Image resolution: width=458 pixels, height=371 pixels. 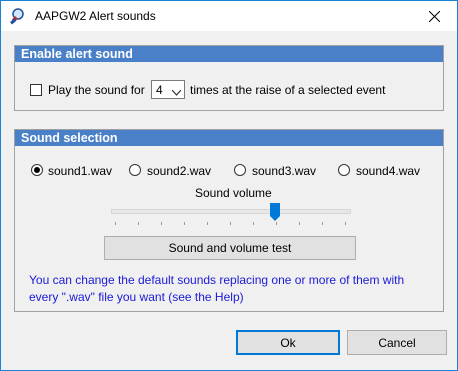 I want to click on close-icon, so click(x=434, y=16).